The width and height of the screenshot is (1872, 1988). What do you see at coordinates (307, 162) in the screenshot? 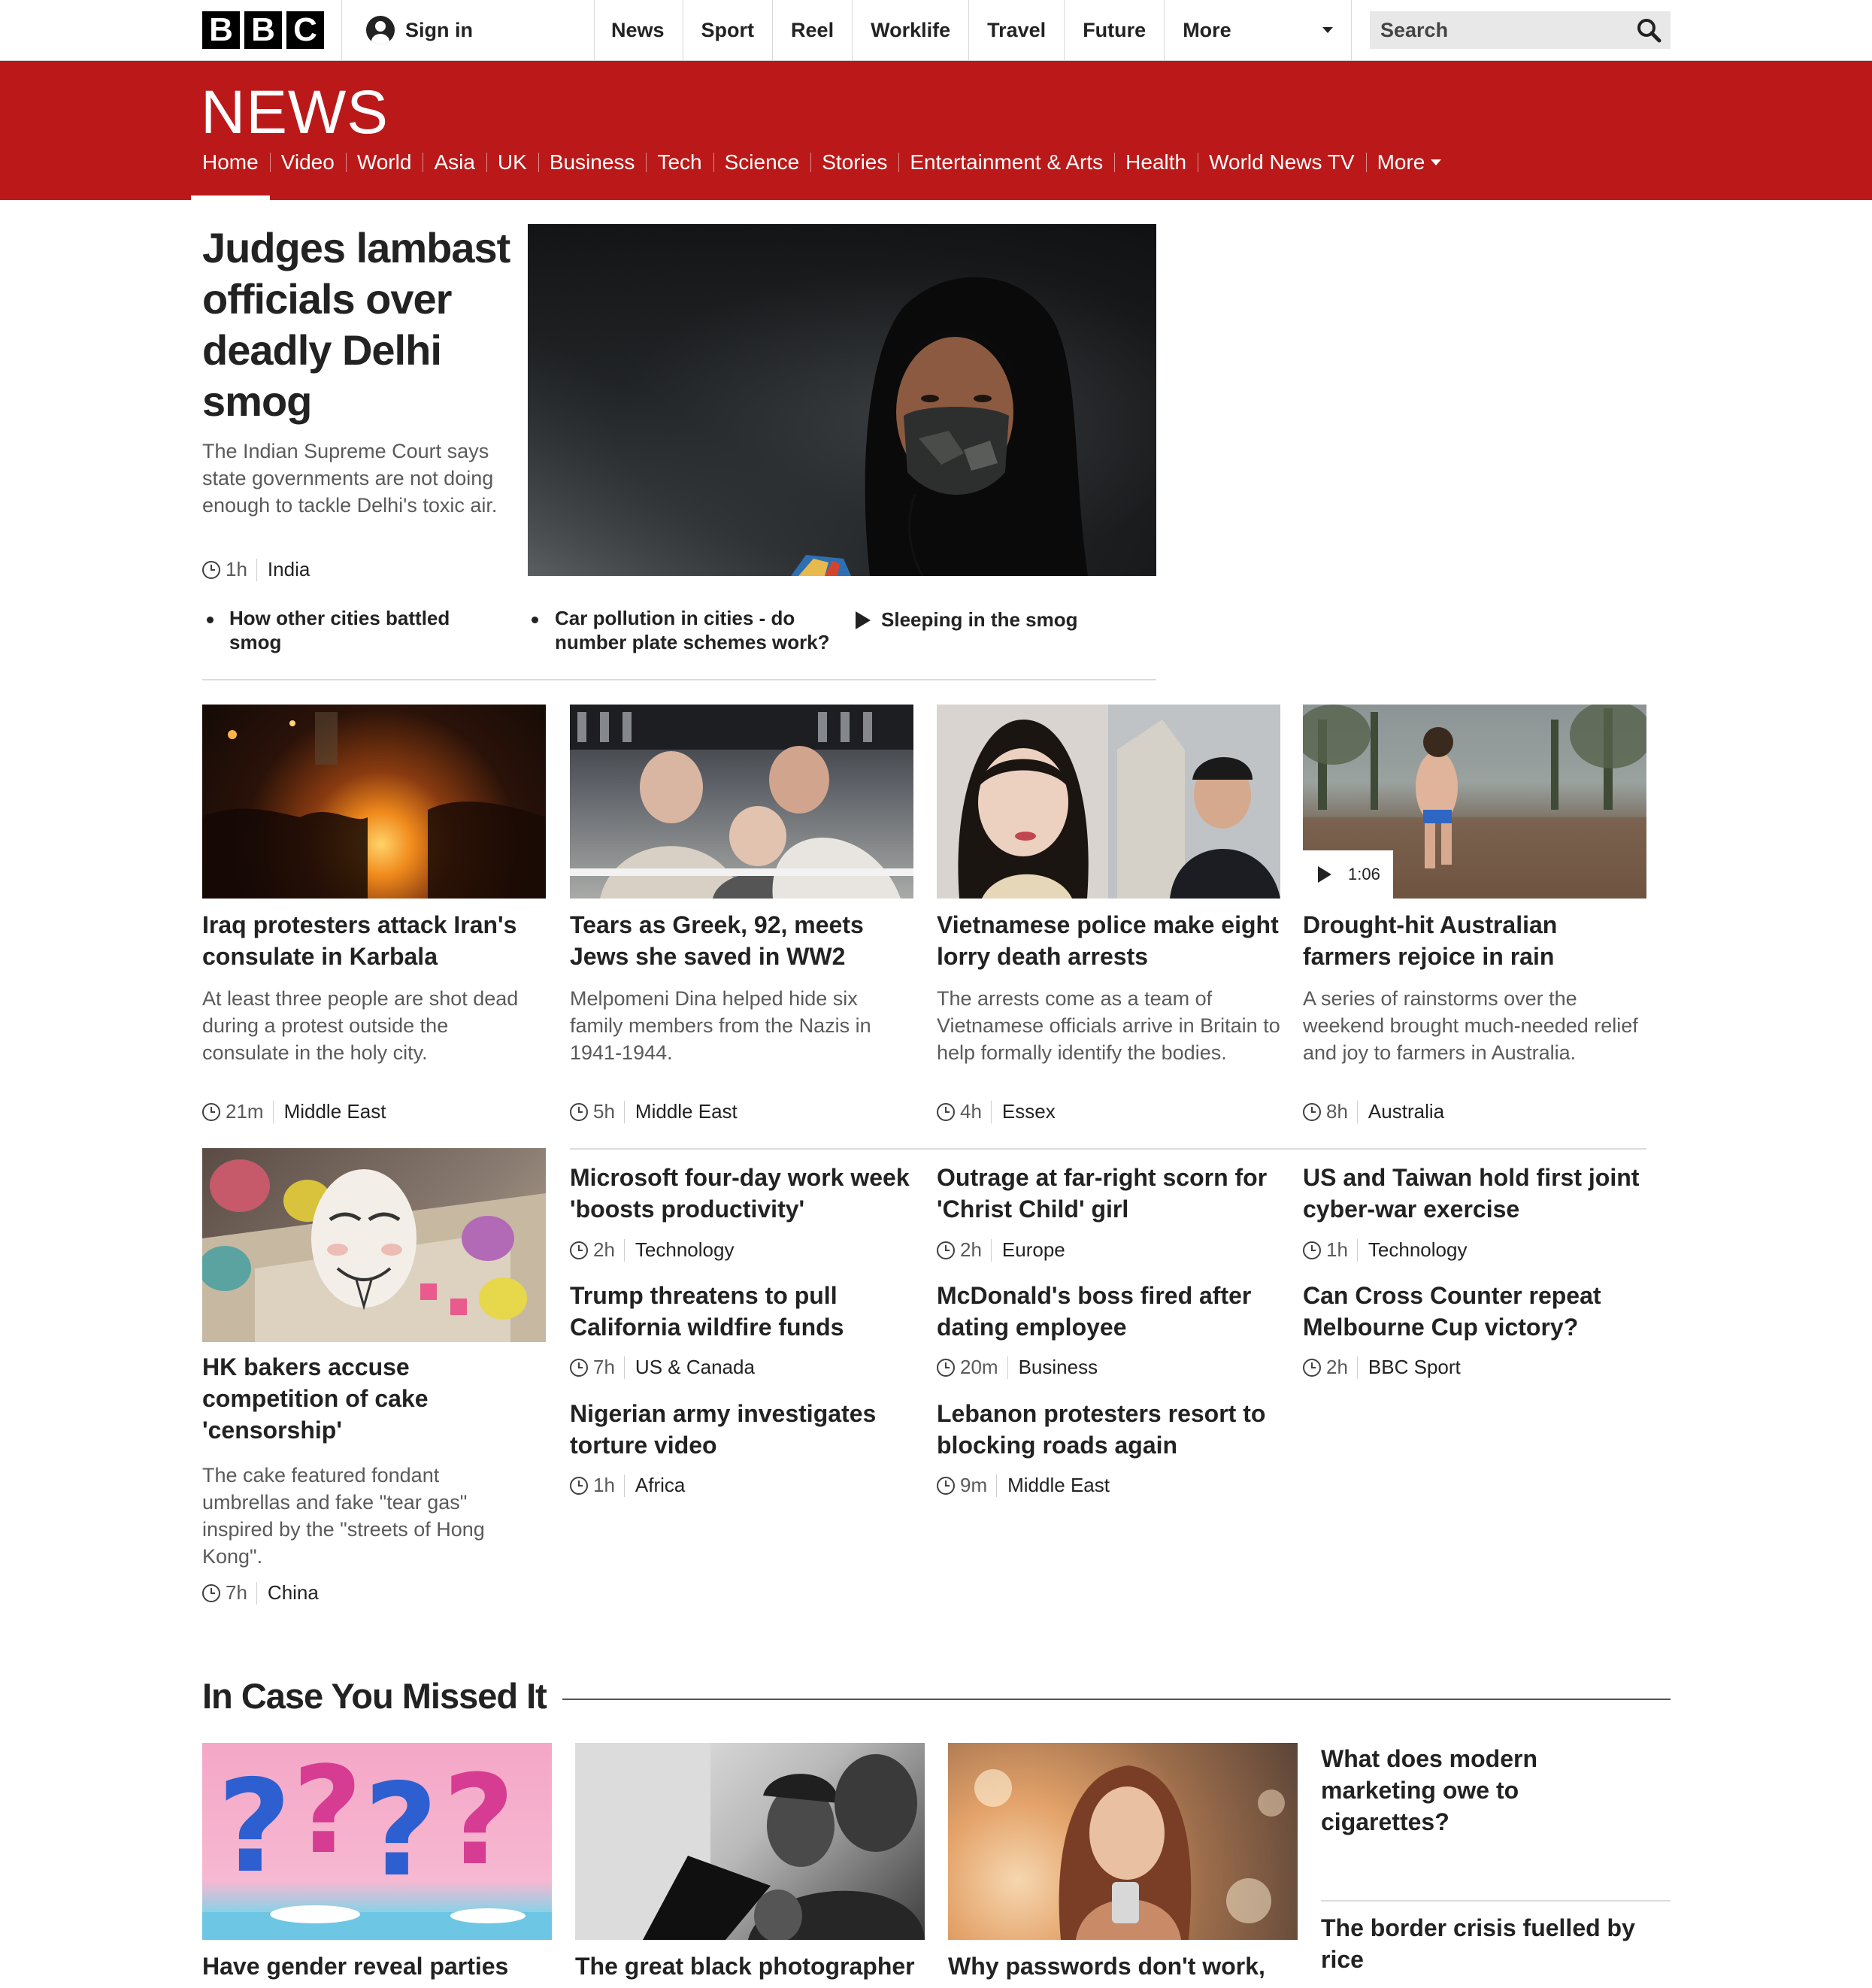
I see `tab-video: Video` at bounding box center [307, 162].